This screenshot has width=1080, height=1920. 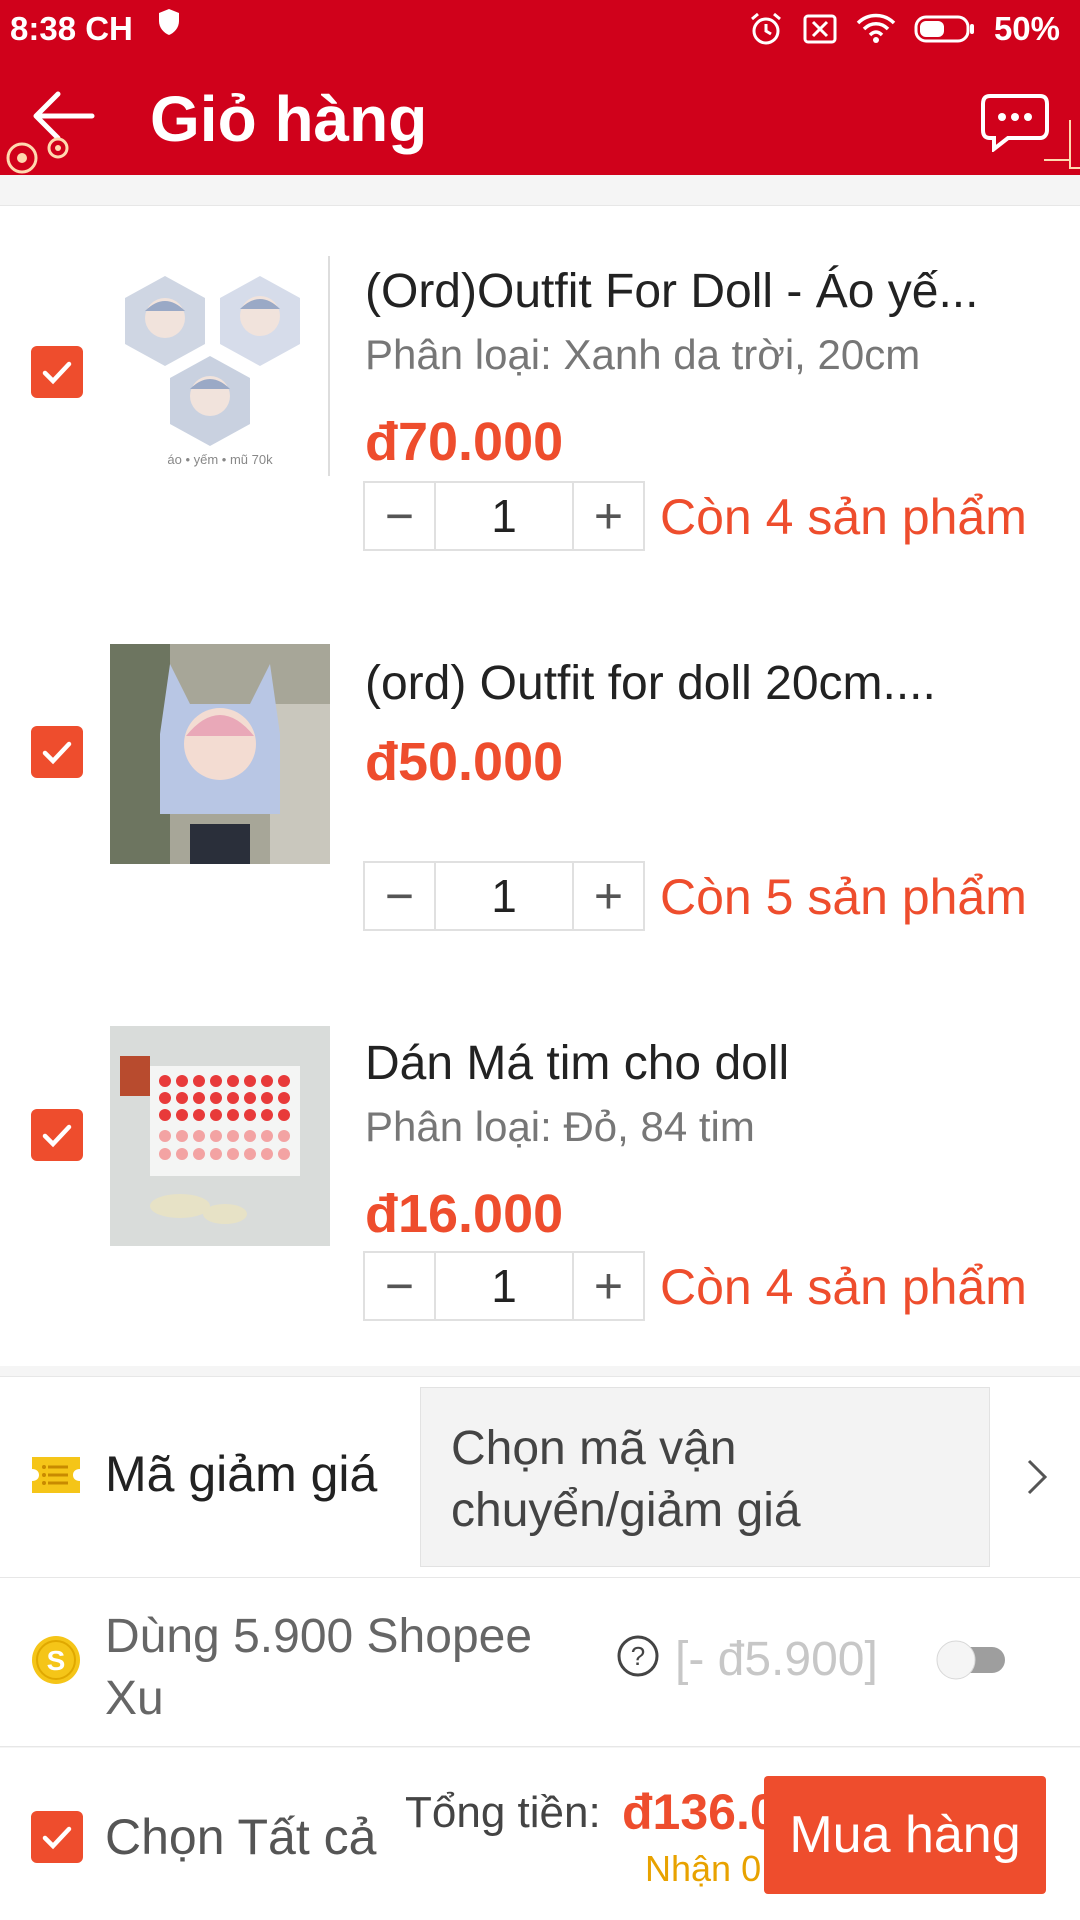 What do you see at coordinates (540, 1662) in the screenshot?
I see `shopee-coins-row: S Dùng 5.900 Shopee Xu ? [- đ5.900]` at bounding box center [540, 1662].